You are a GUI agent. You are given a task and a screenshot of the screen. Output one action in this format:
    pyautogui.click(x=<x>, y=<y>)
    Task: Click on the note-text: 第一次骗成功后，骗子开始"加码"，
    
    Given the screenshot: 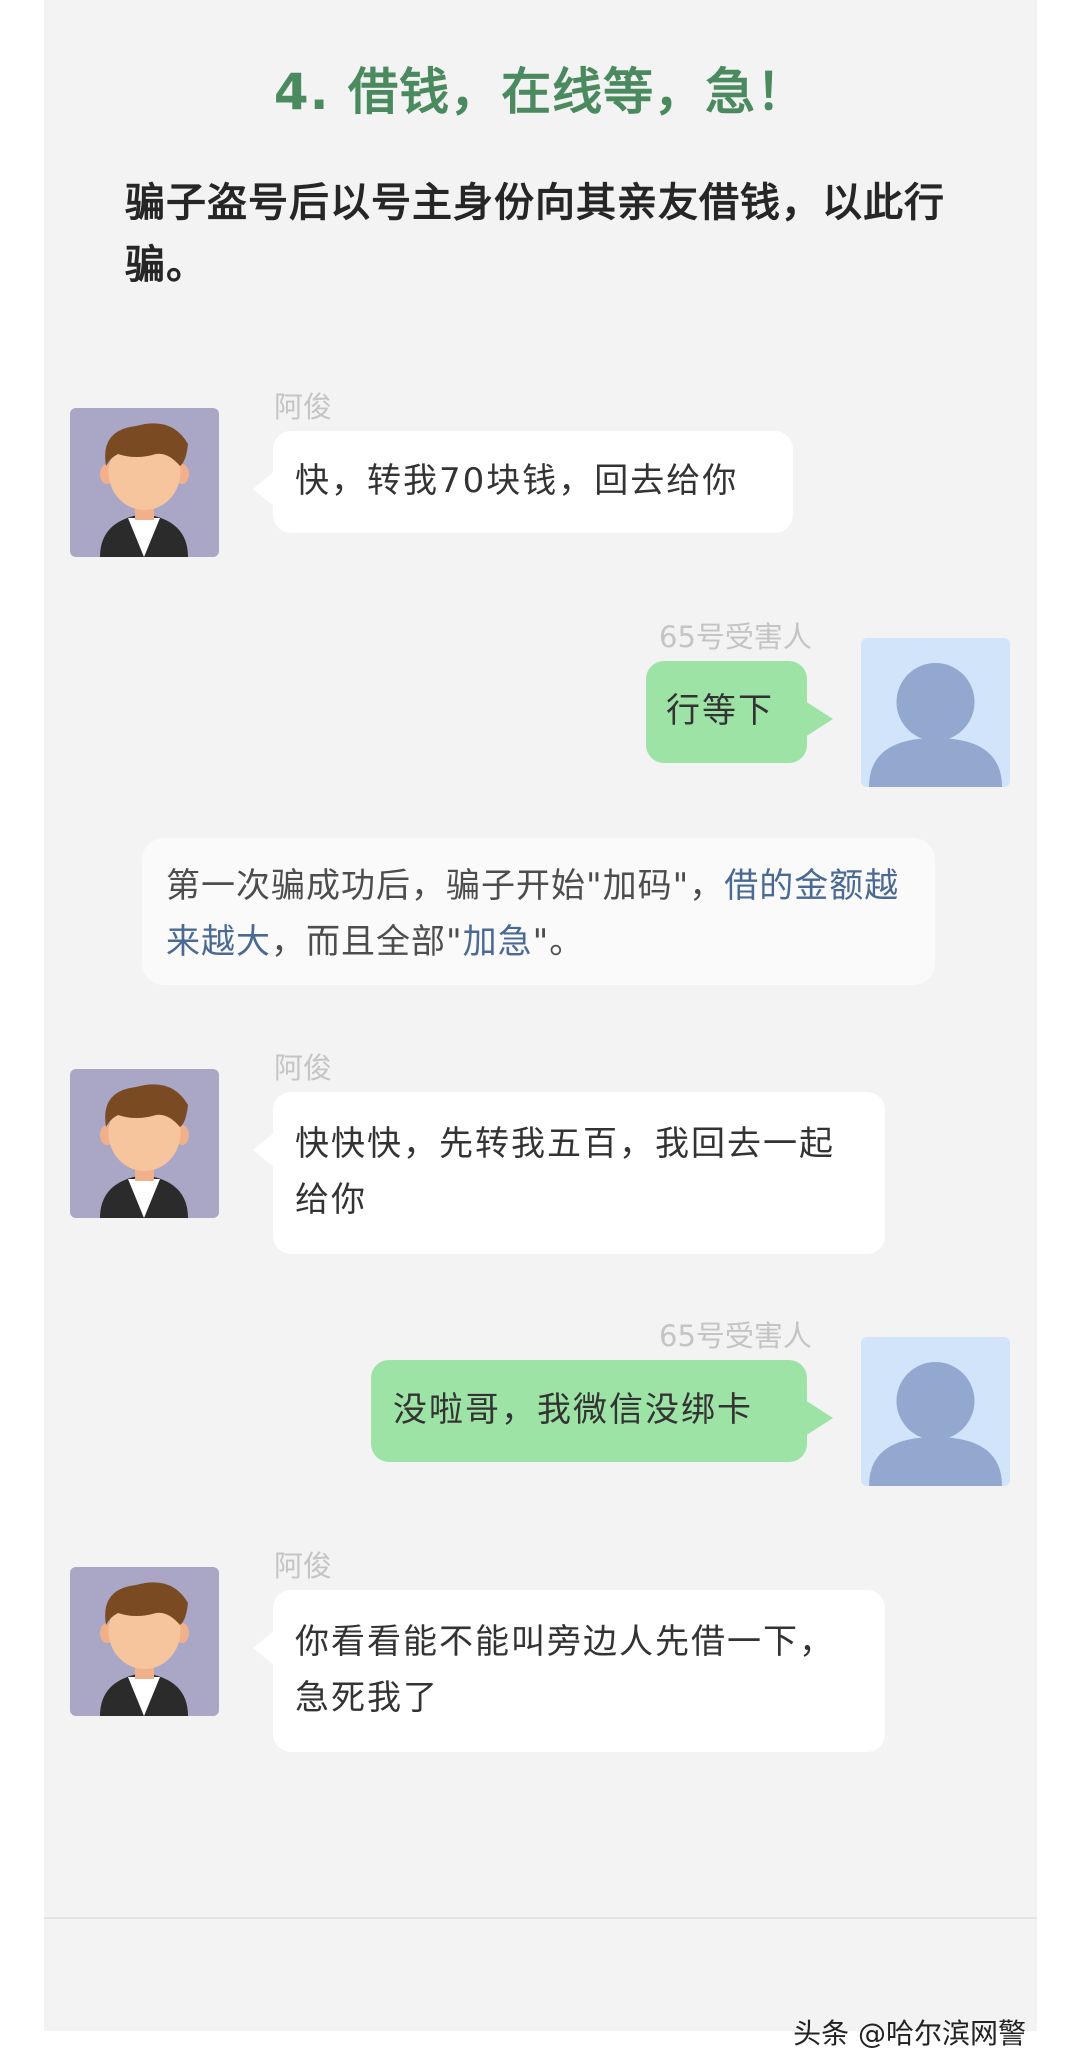 What is the action you would take?
    pyautogui.click(x=445, y=886)
    